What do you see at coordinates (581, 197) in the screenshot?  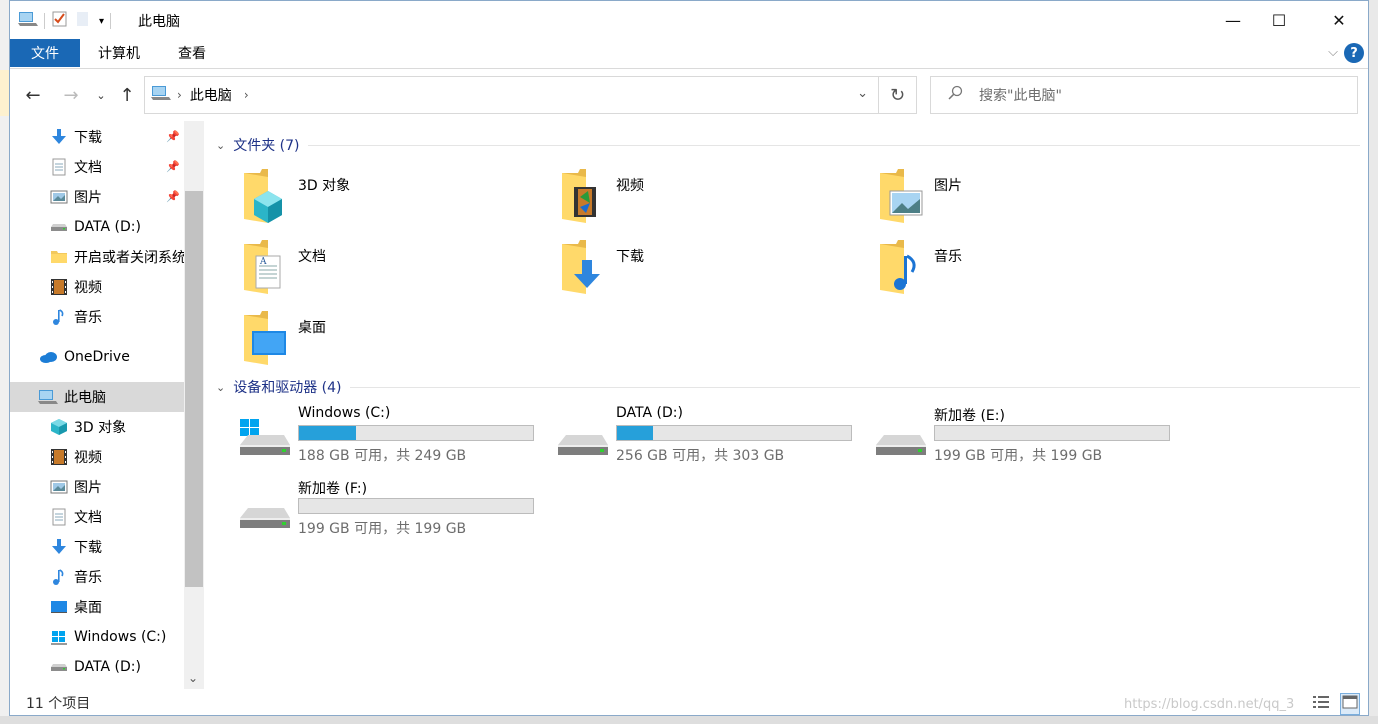 I see `video-folder-icon` at bounding box center [581, 197].